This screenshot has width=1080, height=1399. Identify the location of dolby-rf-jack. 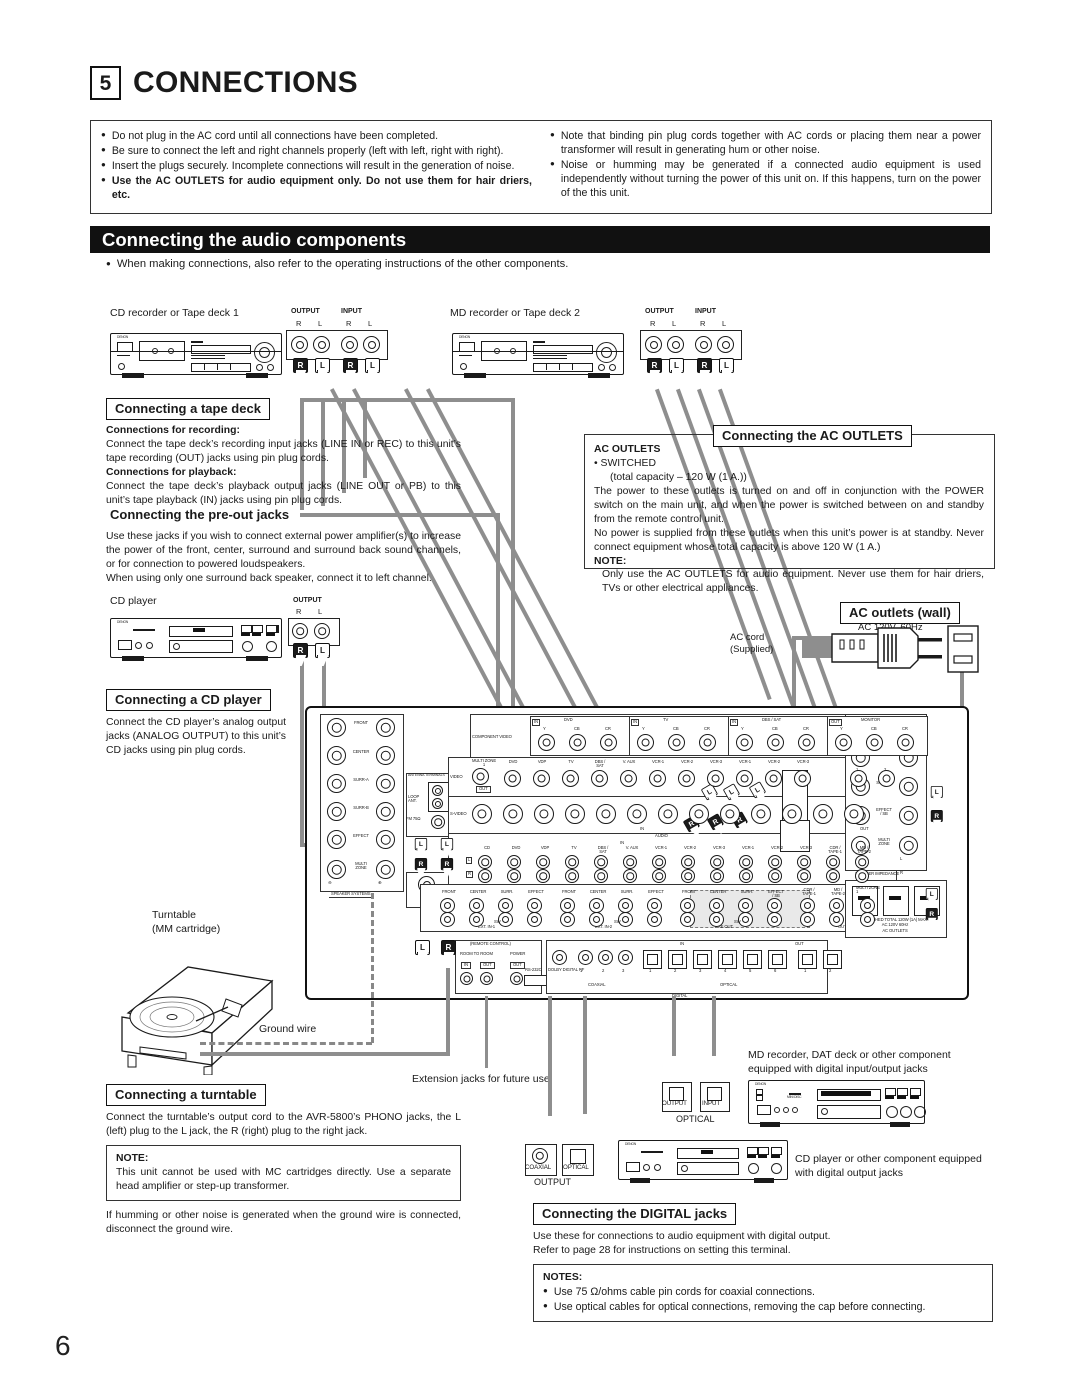
(559, 957).